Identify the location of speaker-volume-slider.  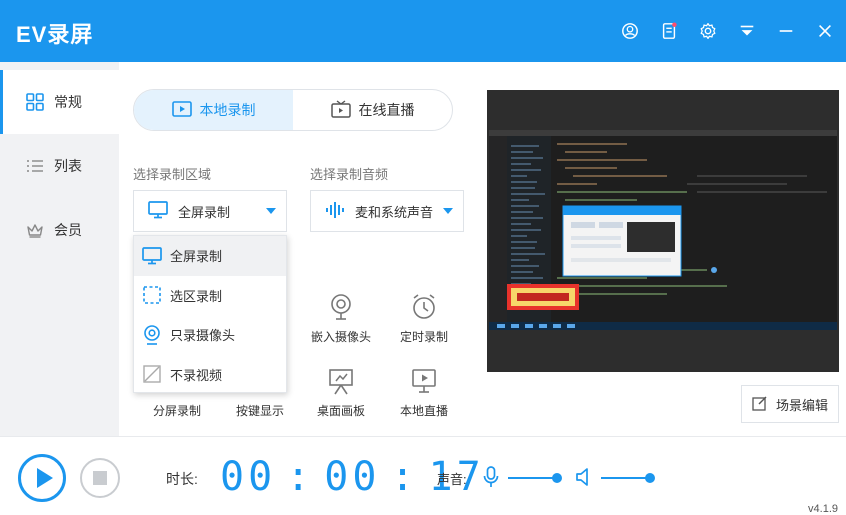
(628, 478).